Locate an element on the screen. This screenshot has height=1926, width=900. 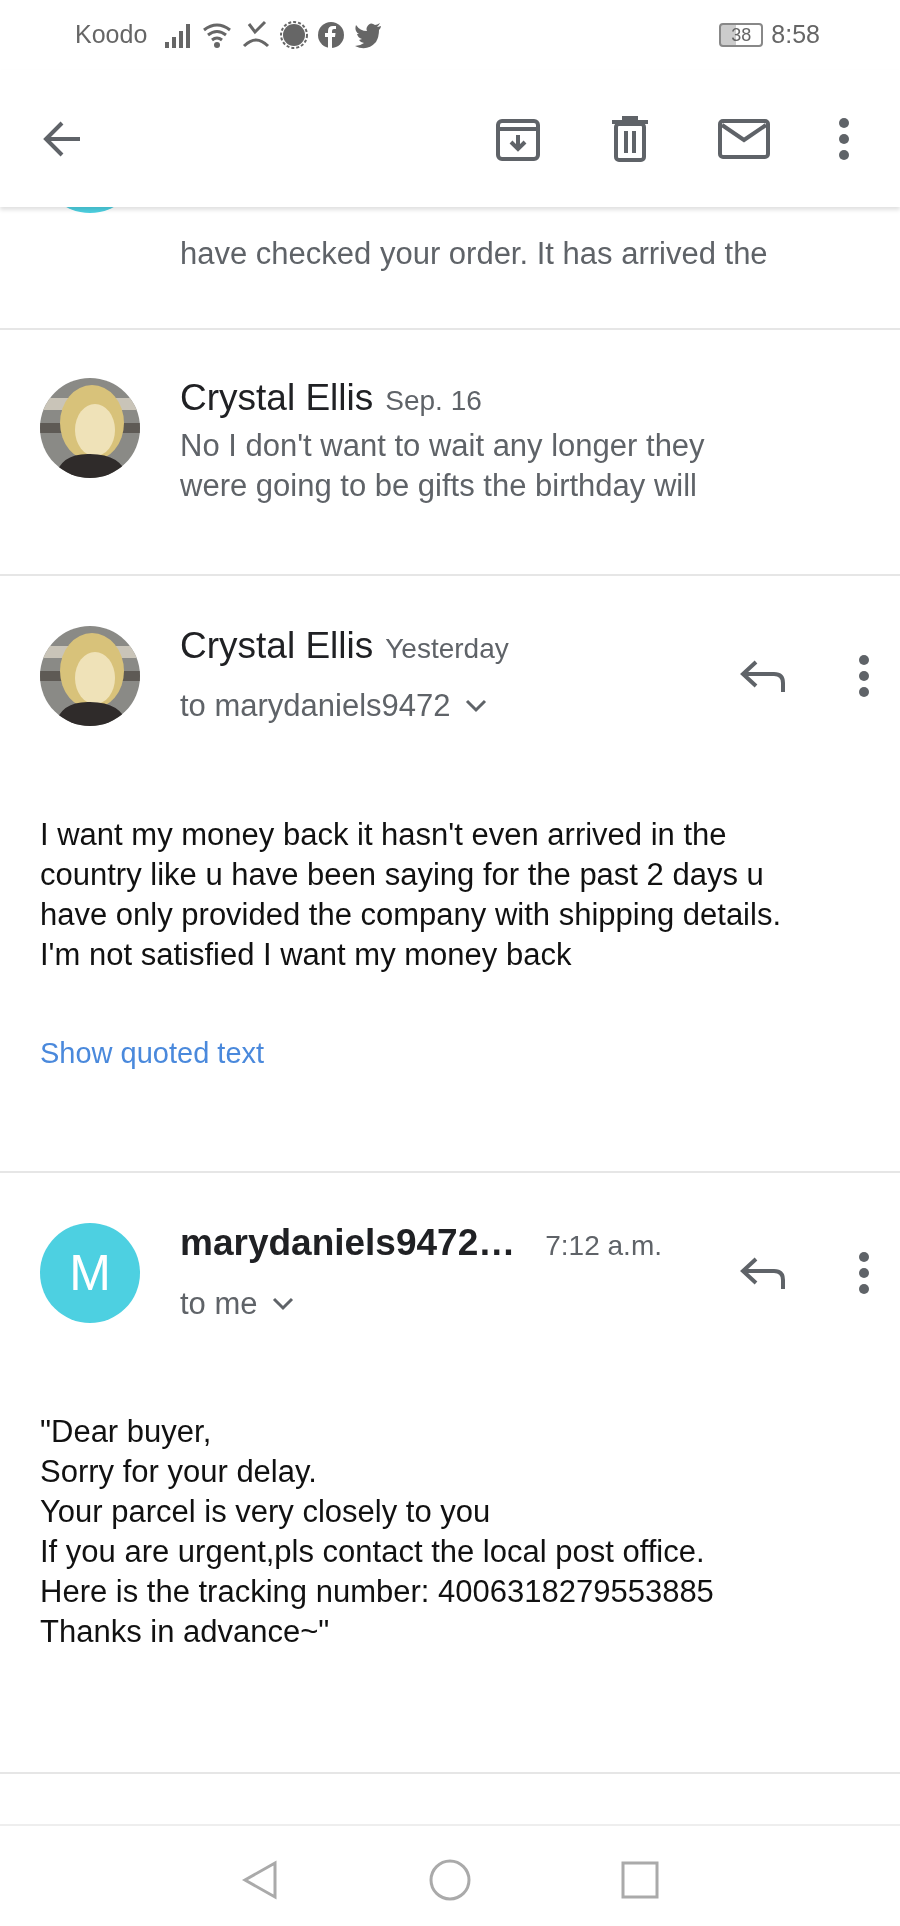
message-snippet: No I don't want to wait any longer they were going to be gifts the birthday will is located at coordinates (443, 465).